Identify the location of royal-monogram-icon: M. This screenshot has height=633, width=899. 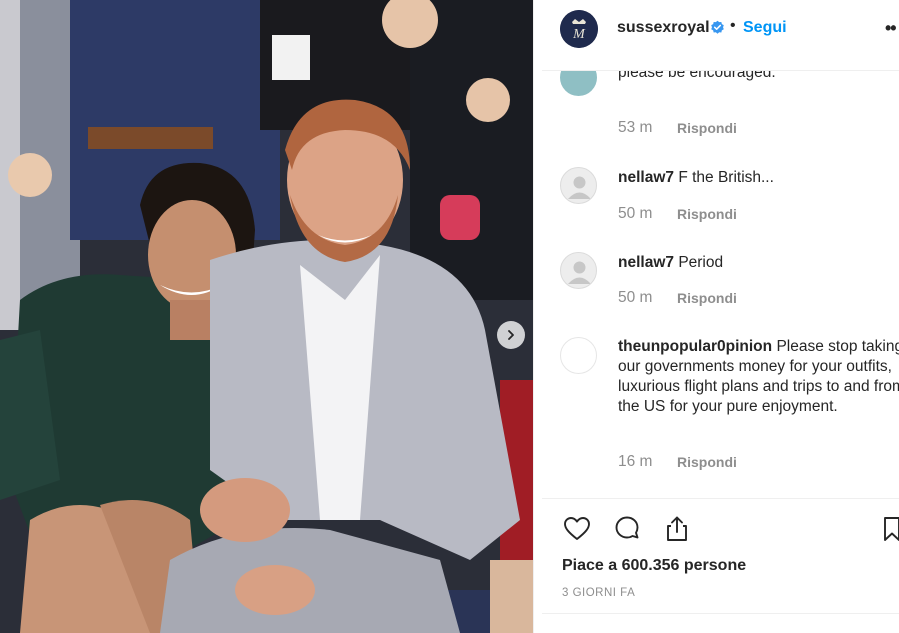
(579, 29).